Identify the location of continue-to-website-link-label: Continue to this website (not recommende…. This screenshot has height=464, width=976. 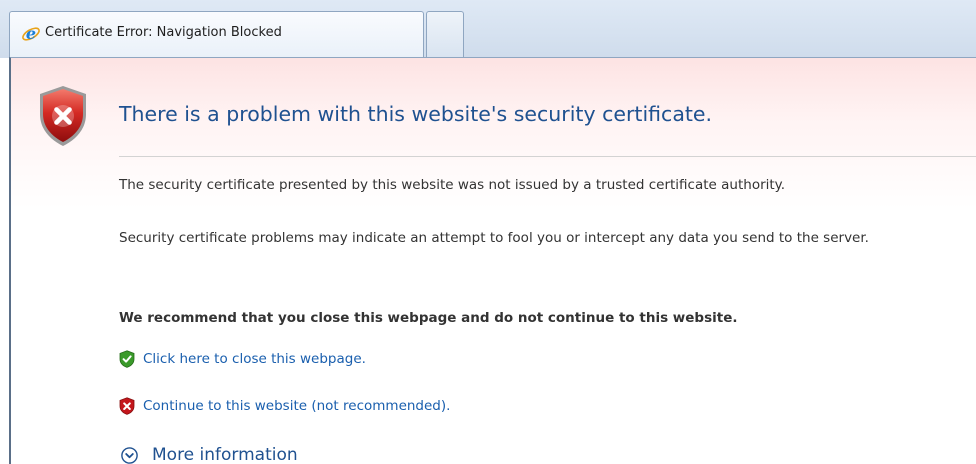
(296, 406).